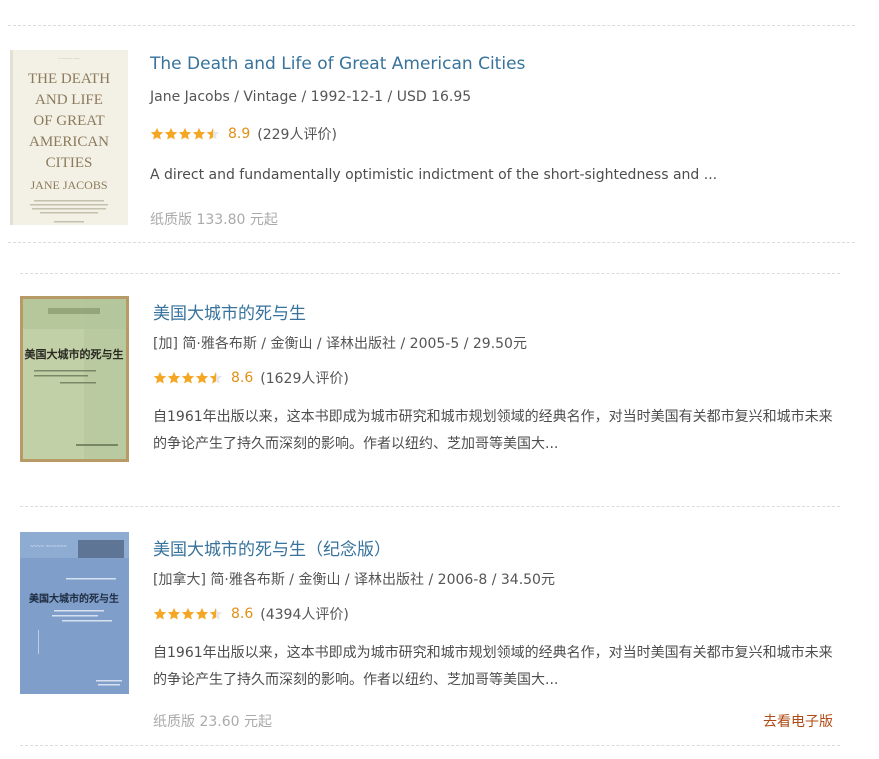  What do you see at coordinates (798, 721) in the screenshot?
I see `ebook-link: 去看电子版` at bounding box center [798, 721].